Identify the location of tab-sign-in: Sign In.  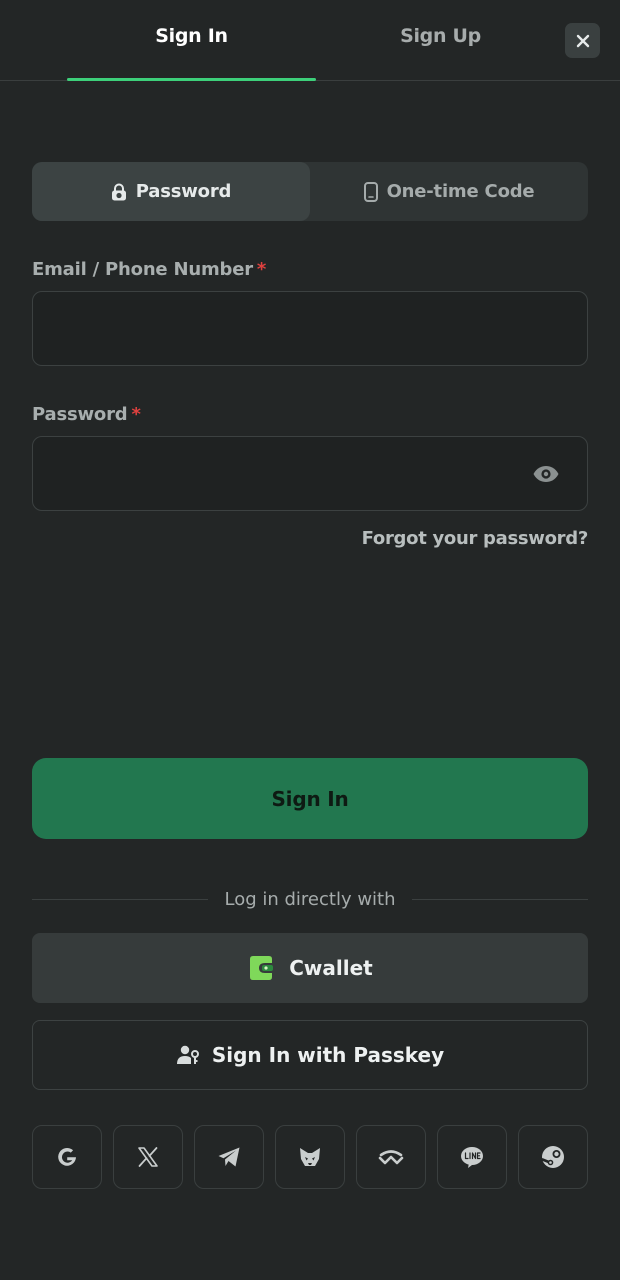
(191, 40).